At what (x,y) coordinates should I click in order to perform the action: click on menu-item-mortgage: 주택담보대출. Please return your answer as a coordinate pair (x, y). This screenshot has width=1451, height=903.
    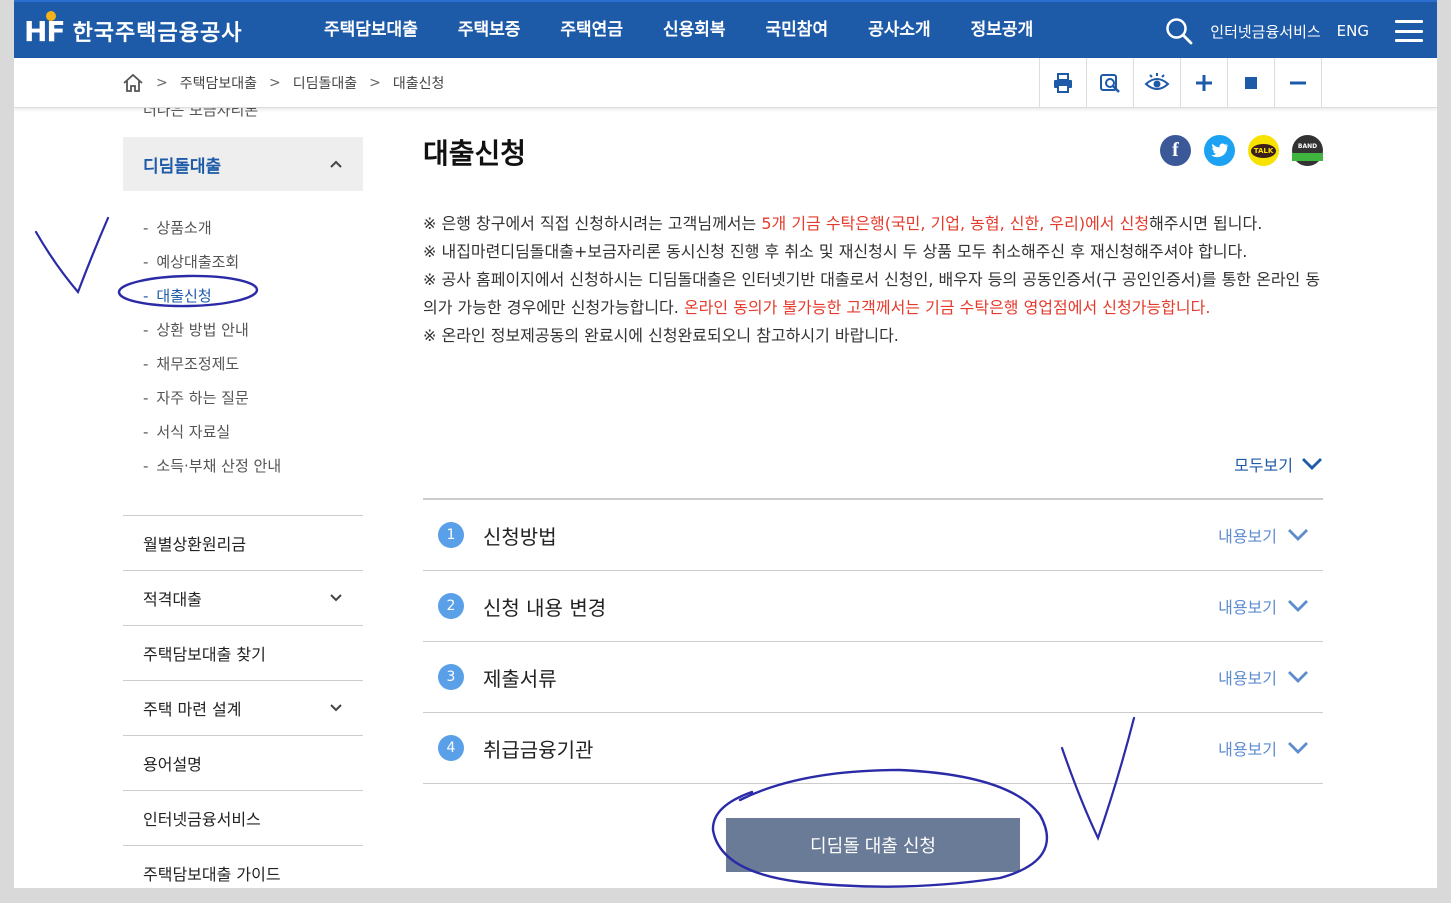
    Looking at the image, I should click on (371, 31).